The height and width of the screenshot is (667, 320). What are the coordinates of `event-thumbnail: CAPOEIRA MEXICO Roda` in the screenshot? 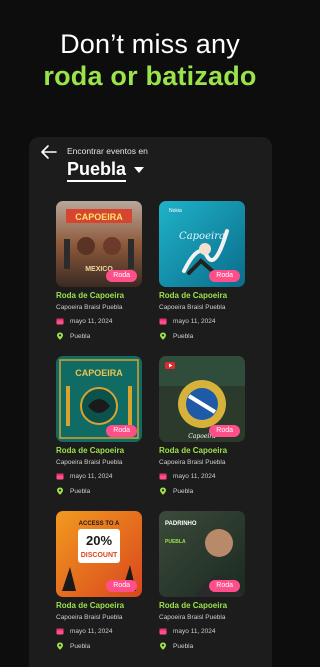 It's located at (99, 244).